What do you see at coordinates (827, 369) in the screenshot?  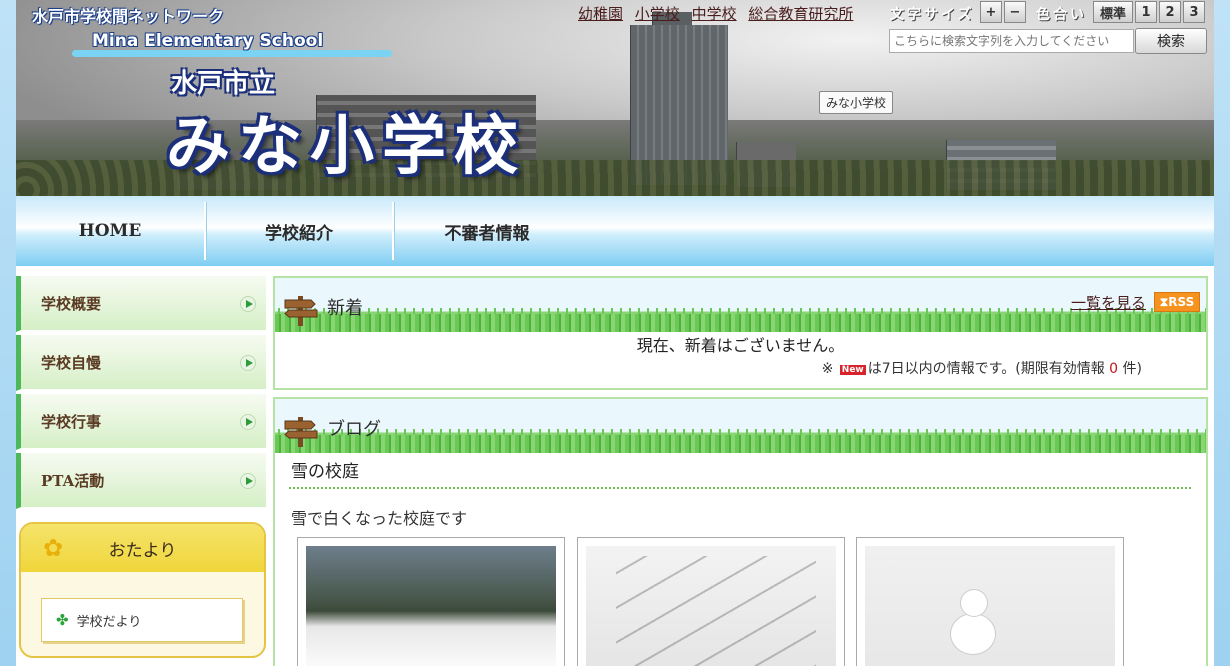 I see `note-prefix: ※` at bounding box center [827, 369].